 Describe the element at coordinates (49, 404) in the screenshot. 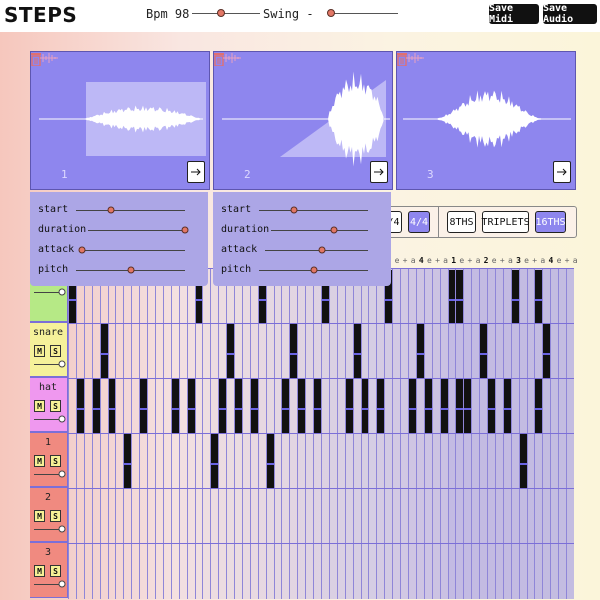

I see `track-label: hat M S` at that location.